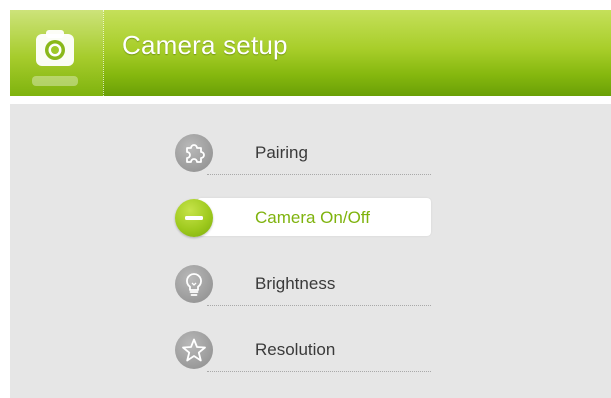  What do you see at coordinates (103, 53) in the screenshot?
I see `header-divider` at bounding box center [103, 53].